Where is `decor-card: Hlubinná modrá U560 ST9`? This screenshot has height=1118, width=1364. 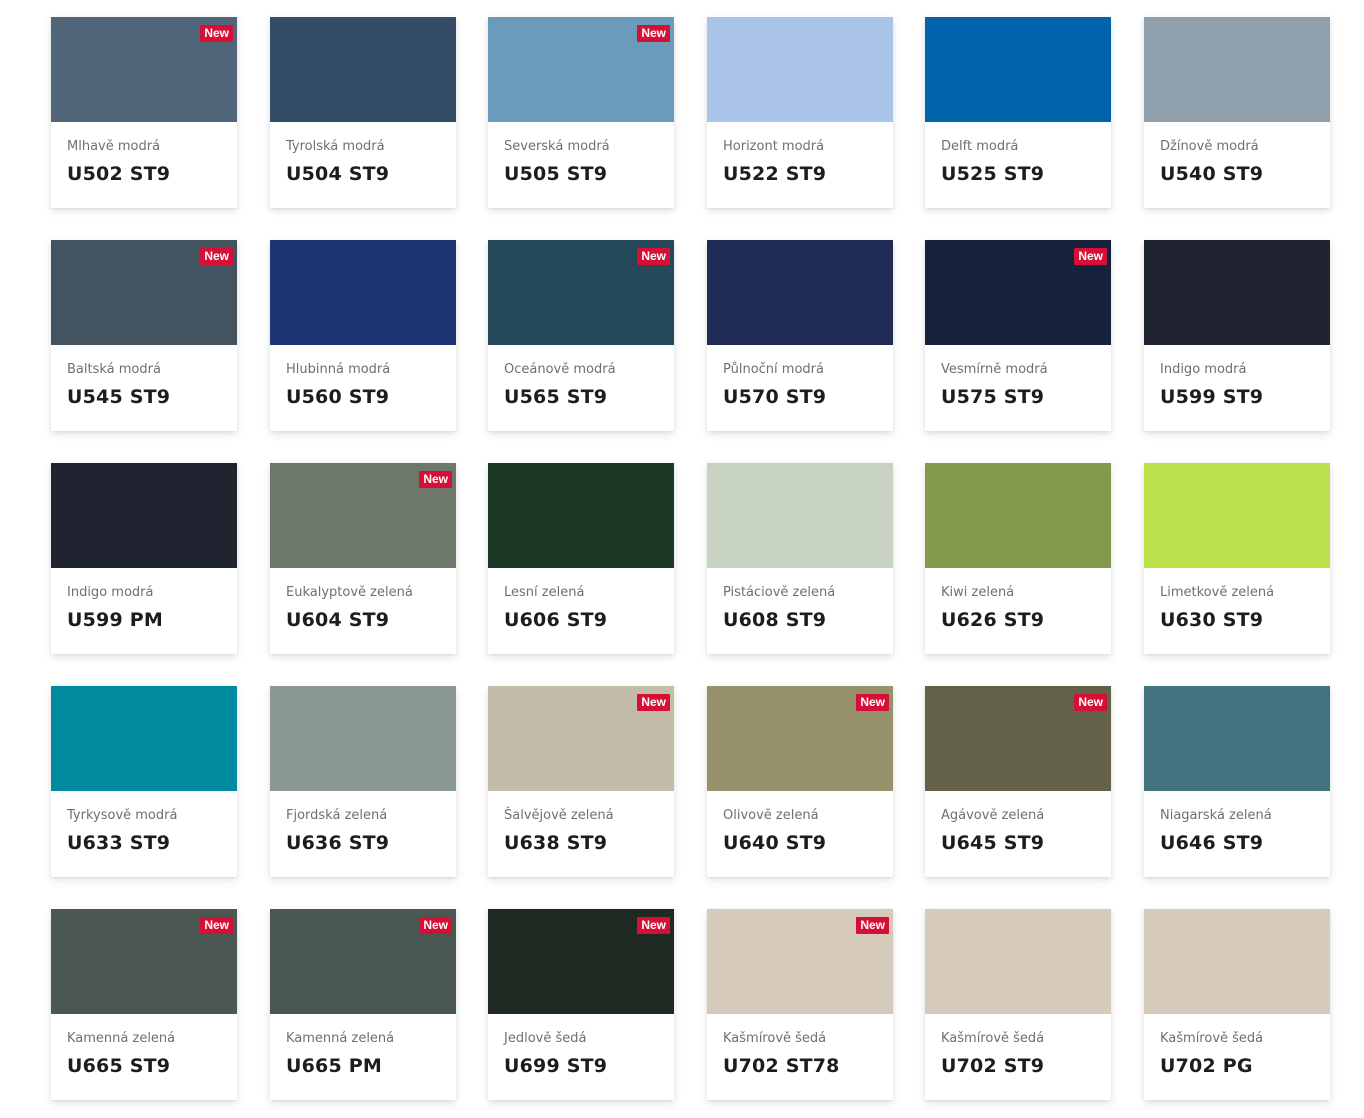
decor-card: Hlubinná modrá U560 ST9 is located at coordinates (363, 335).